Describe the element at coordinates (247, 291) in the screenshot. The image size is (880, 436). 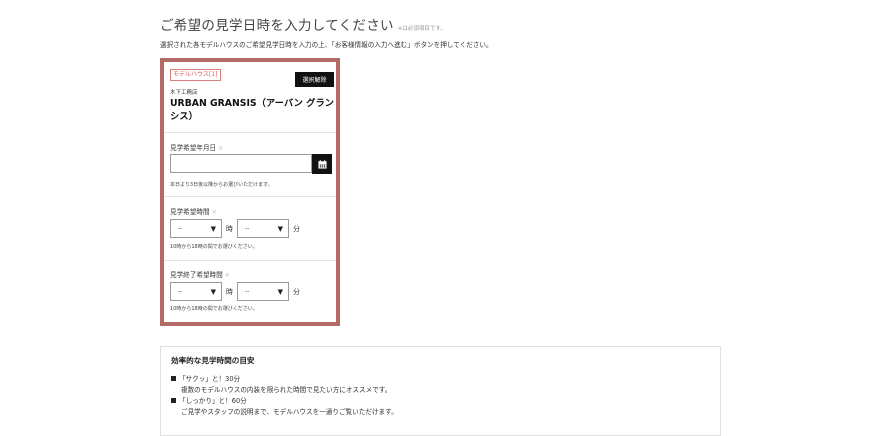
I see `end-minute-value: --` at that location.